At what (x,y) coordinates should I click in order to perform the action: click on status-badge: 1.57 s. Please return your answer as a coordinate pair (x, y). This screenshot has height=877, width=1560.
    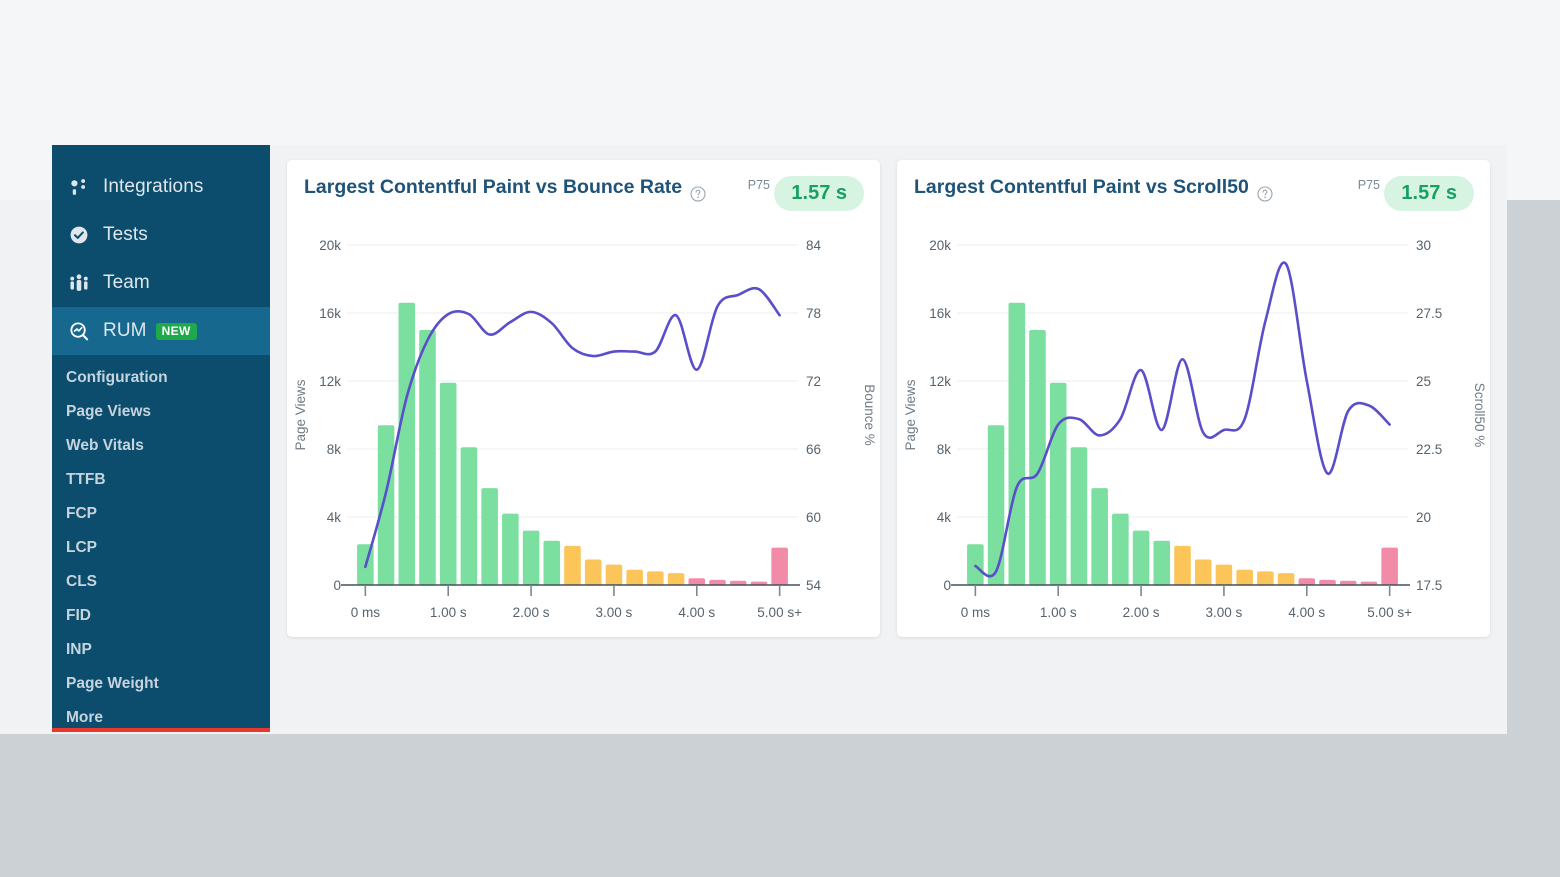
    Looking at the image, I should click on (819, 193).